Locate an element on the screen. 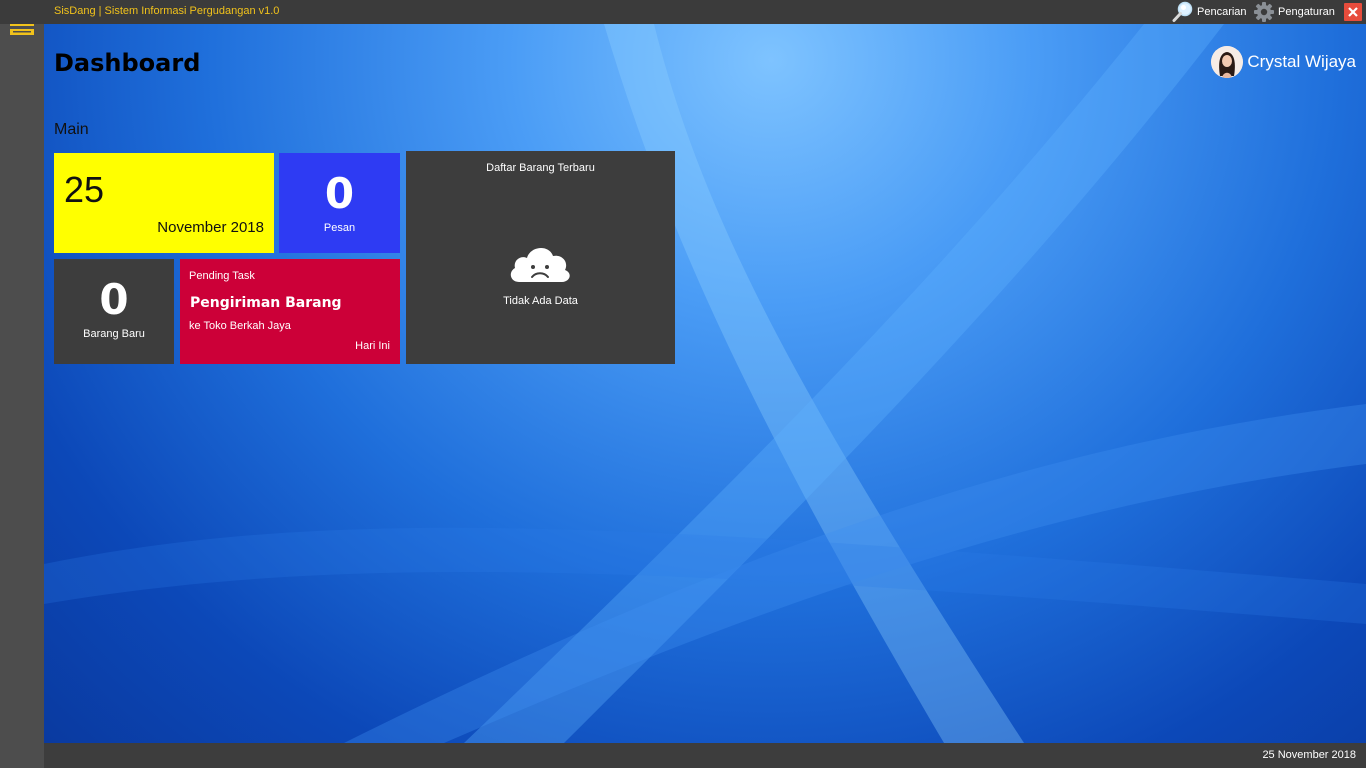 This screenshot has width=1366, height=768. messages-tile: 0 Pesan is located at coordinates (339, 203).